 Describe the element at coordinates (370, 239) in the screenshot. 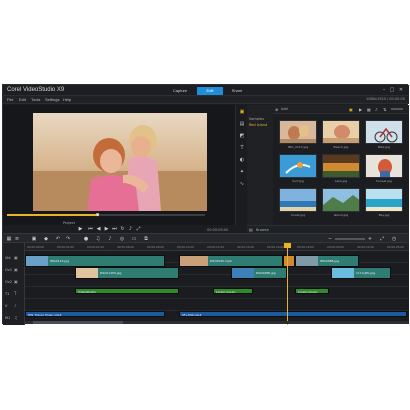

I see `zoom-in-icon: +` at that location.